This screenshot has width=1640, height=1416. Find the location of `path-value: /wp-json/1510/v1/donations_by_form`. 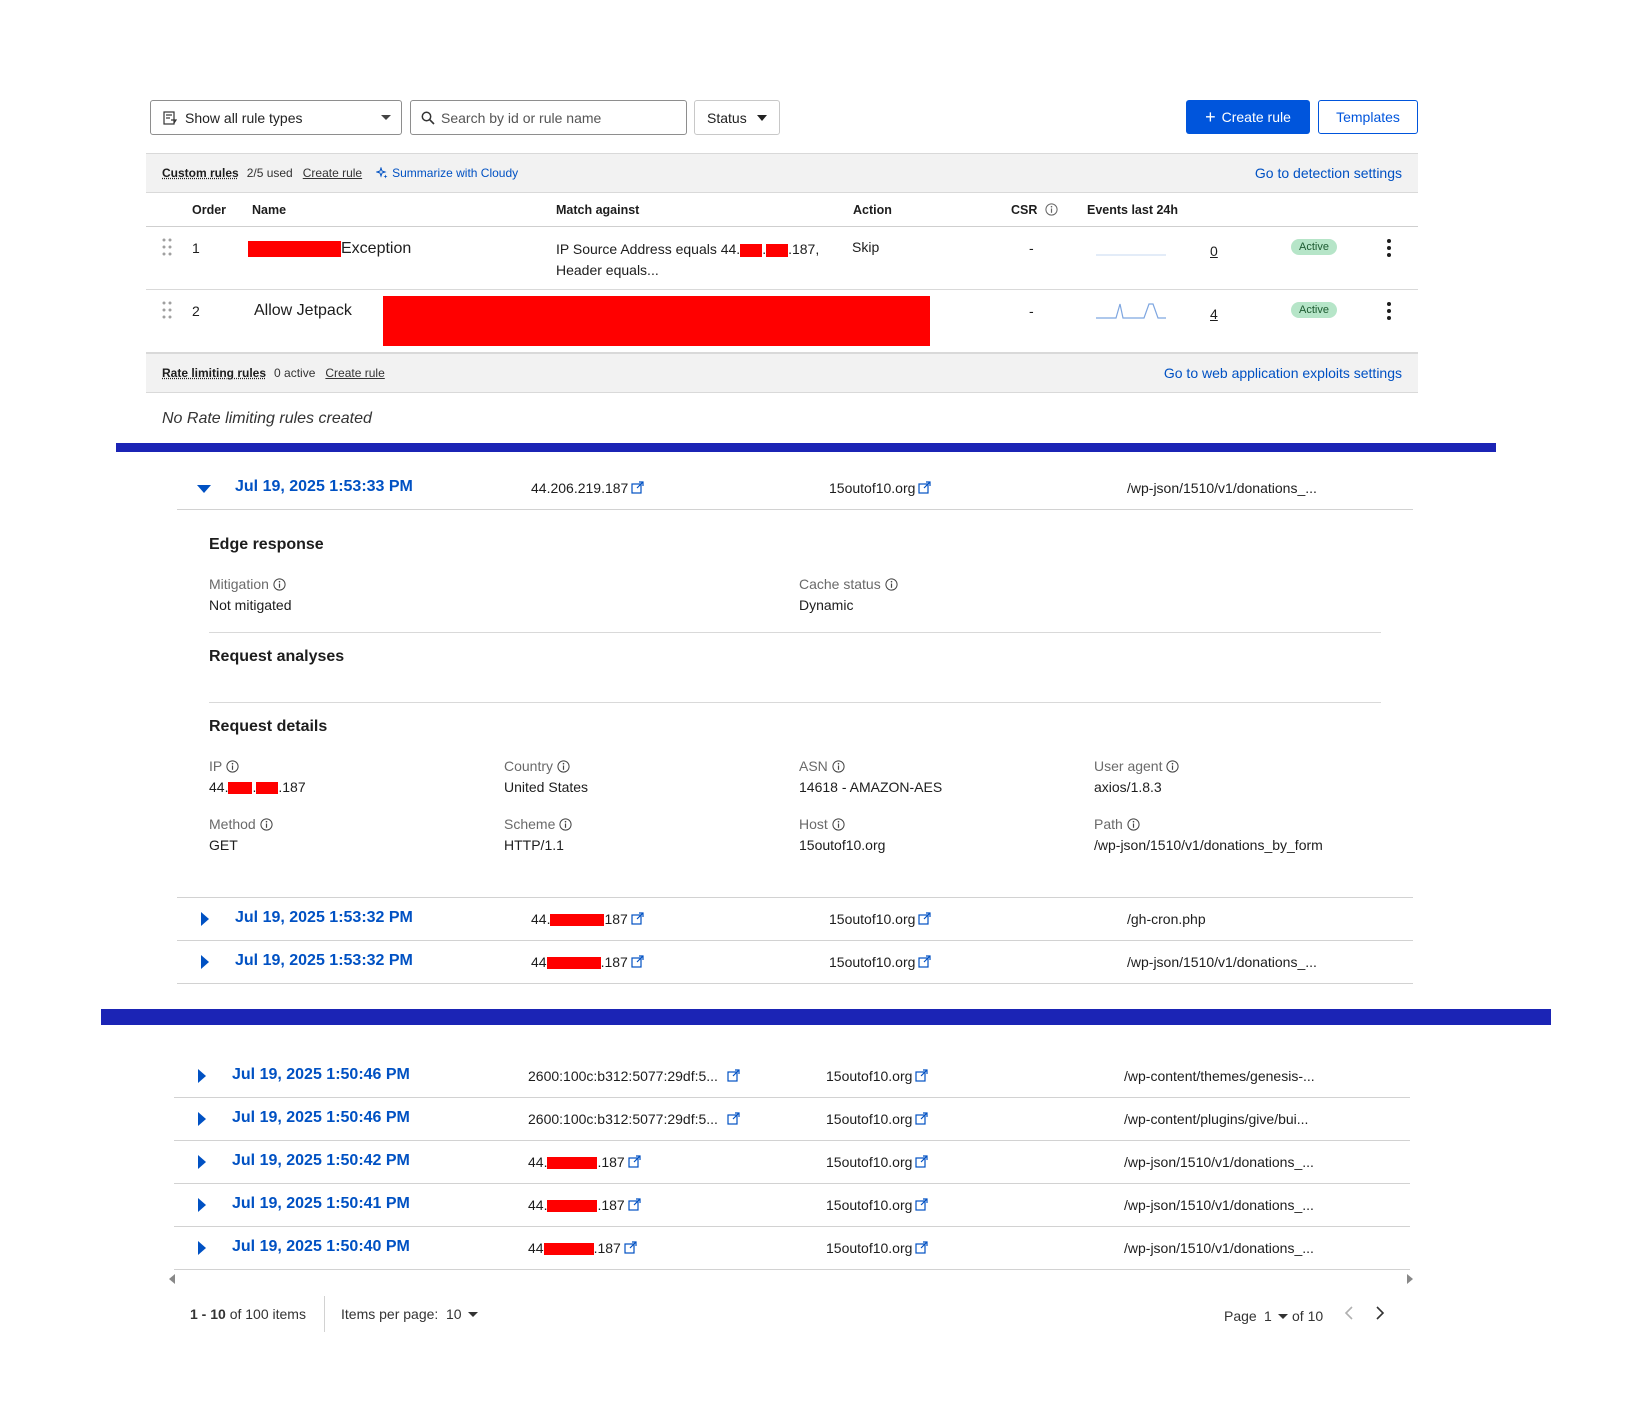

path-value: /wp-json/1510/v1/donations_by_form is located at coordinates (1208, 845).